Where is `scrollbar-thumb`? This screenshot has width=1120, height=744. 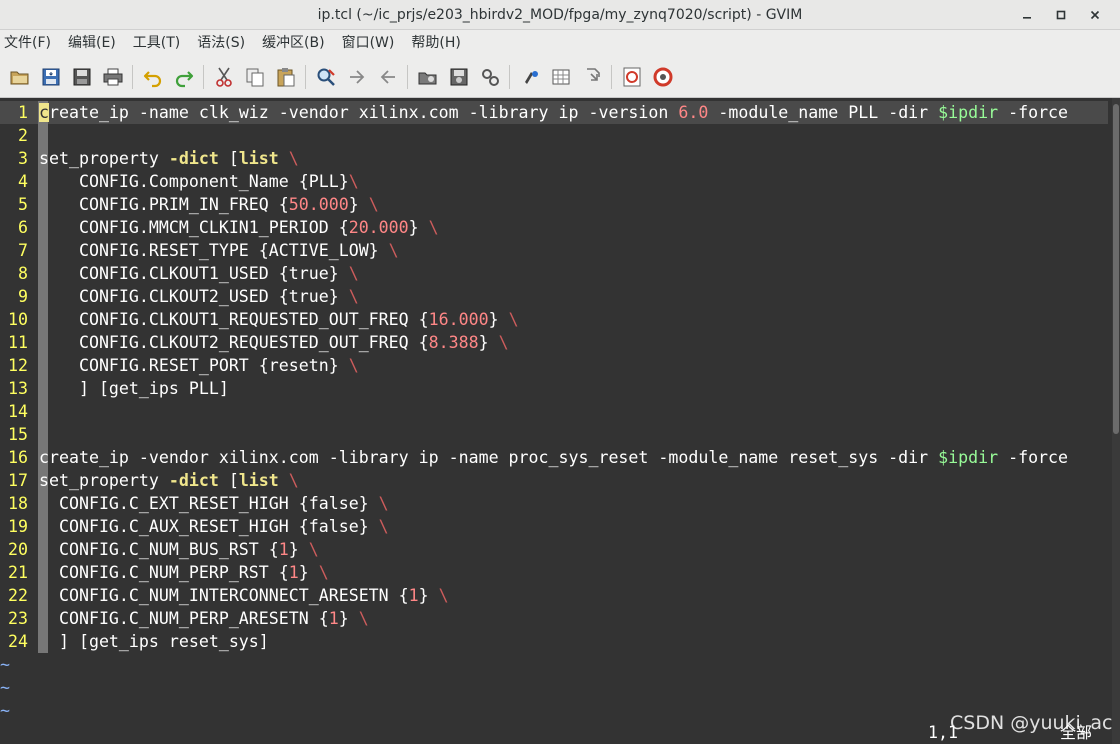 scrollbar-thumb is located at coordinates (1116, 269).